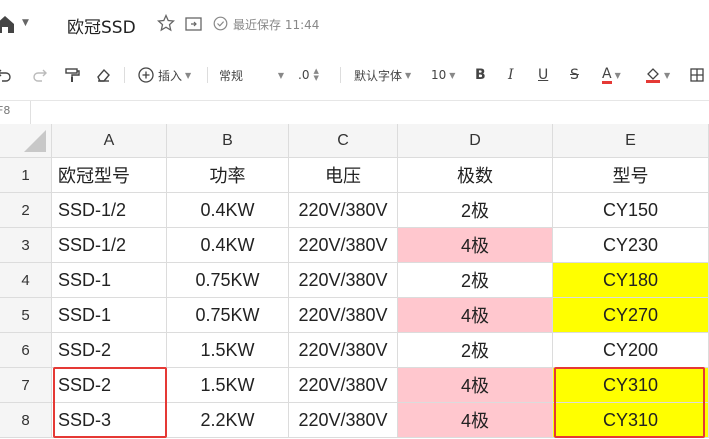 The height and width of the screenshot is (439, 709). Describe the element at coordinates (475, 210) in the screenshot. I see `cell-d2: 2极` at that location.